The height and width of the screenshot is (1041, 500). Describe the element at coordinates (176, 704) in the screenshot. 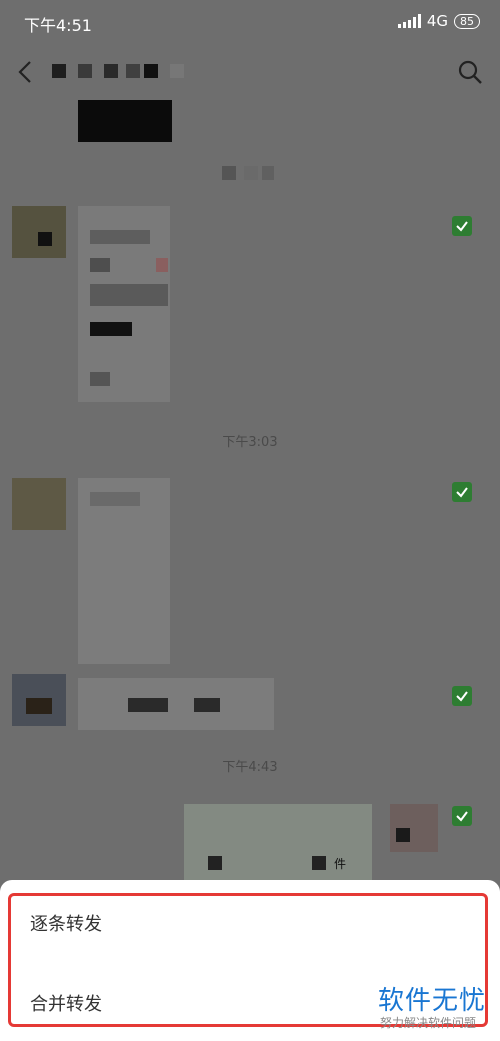

I see `pixelated-message-bubble` at that location.